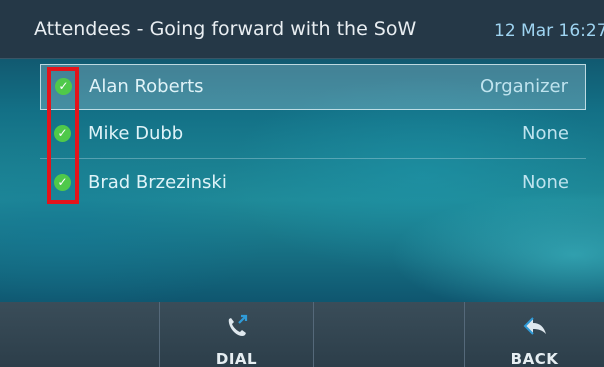  Describe the element at coordinates (236, 358) in the screenshot. I see `dial-label: DIAL` at that location.